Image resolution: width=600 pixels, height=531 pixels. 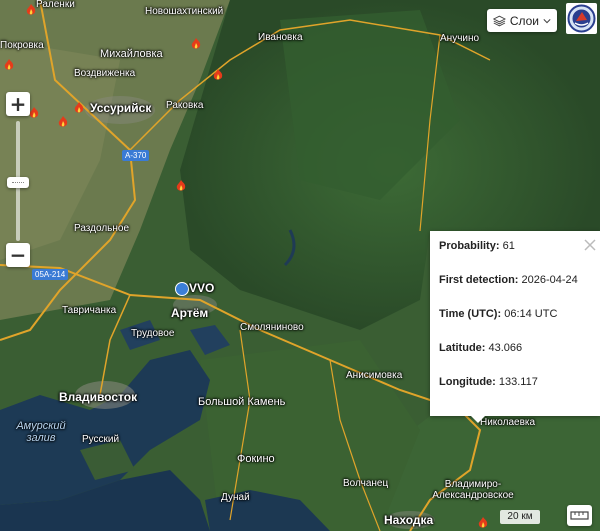 What do you see at coordinates (101, 439) in the screenshot?
I see `place-label: Русский` at bounding box center [101, 439].